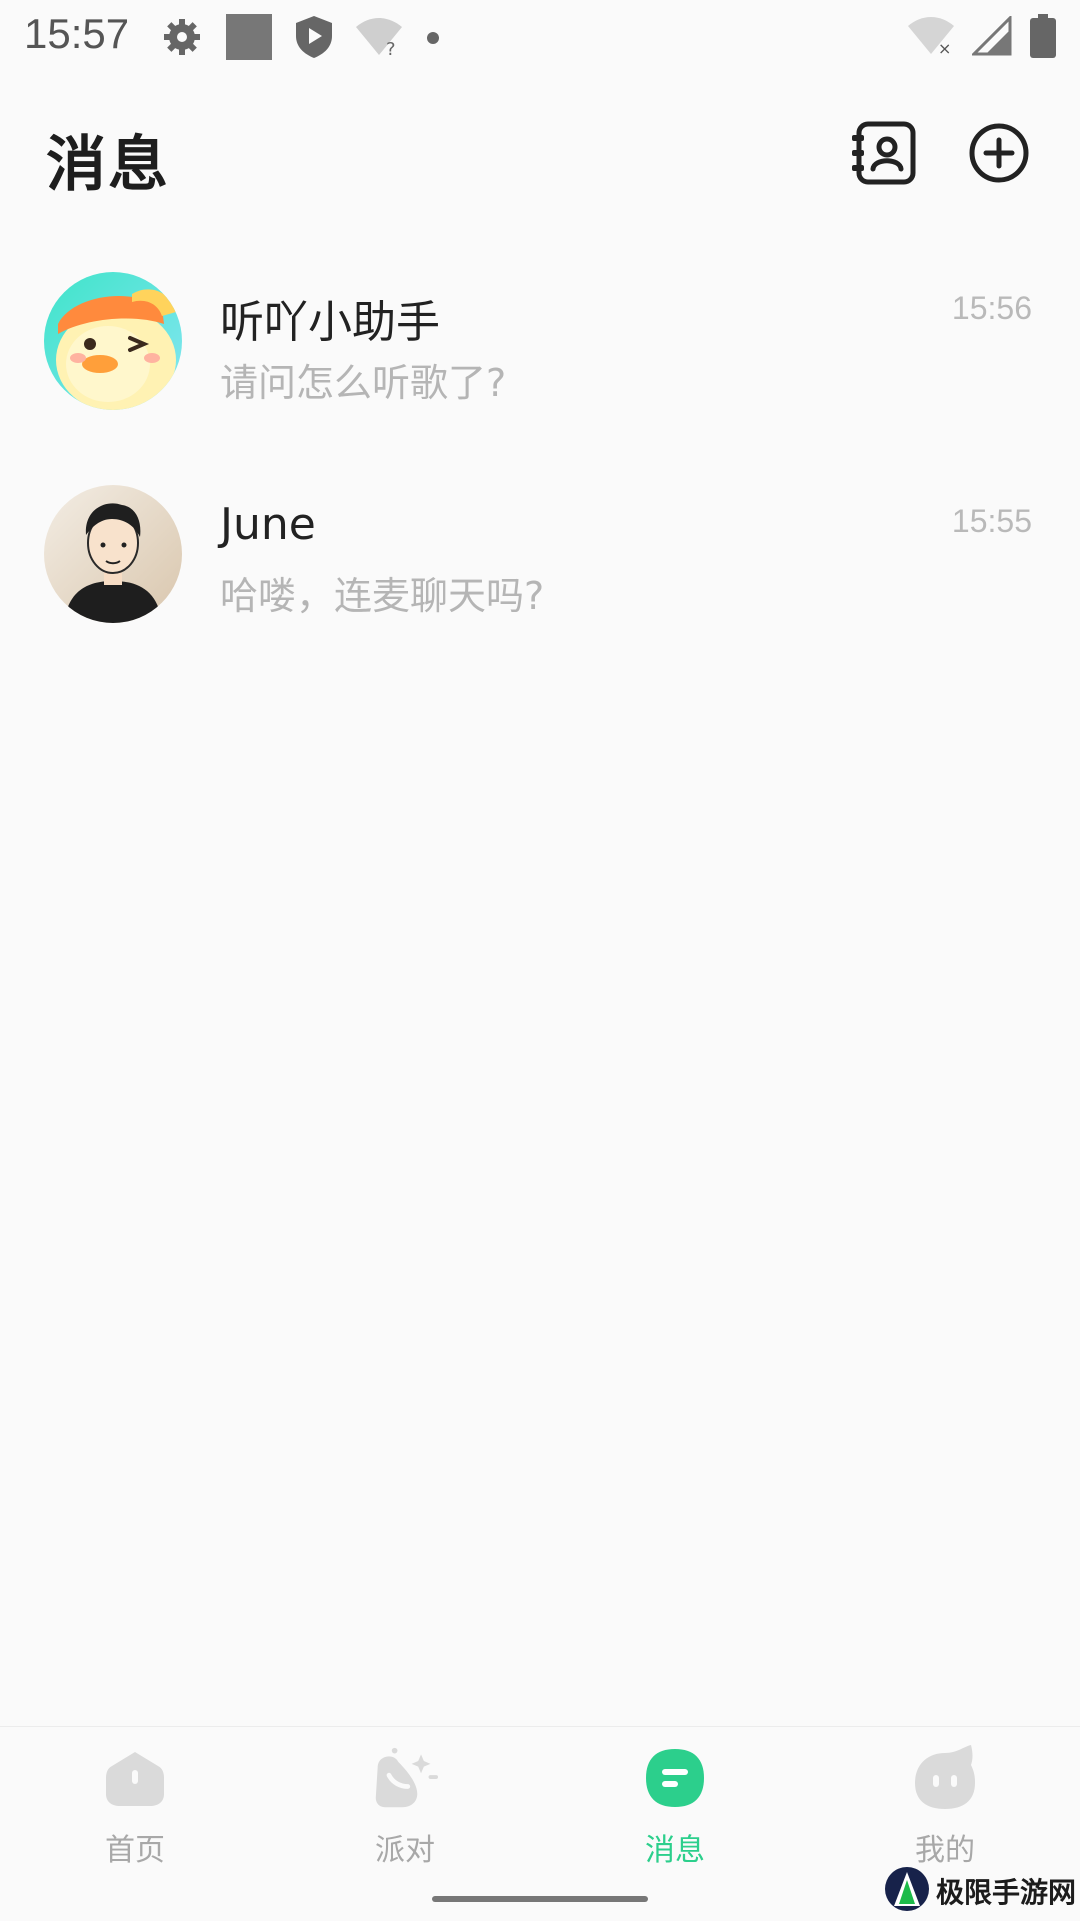 The width and height of the screenshot is (1080, 1921). I want to click on nav-party-label: 派对, so click(405, 1850).